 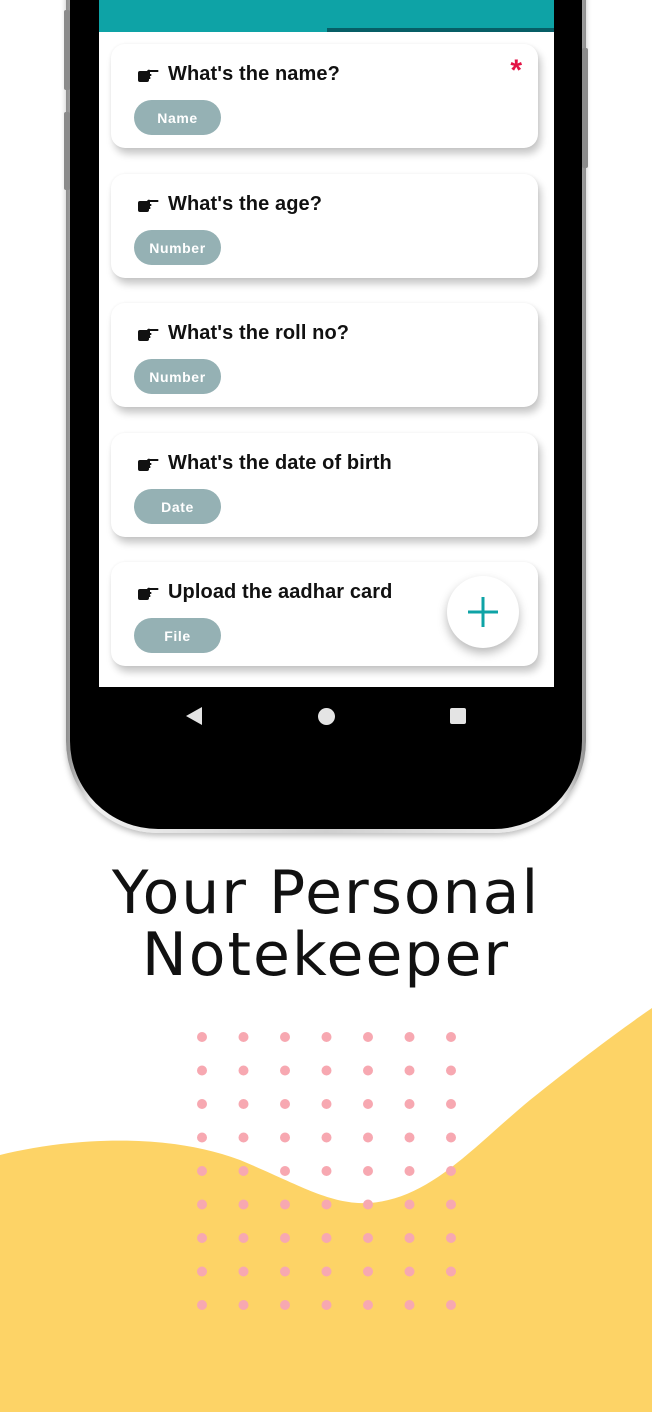 I want to click on home-icon, so click(x=326, y=716).